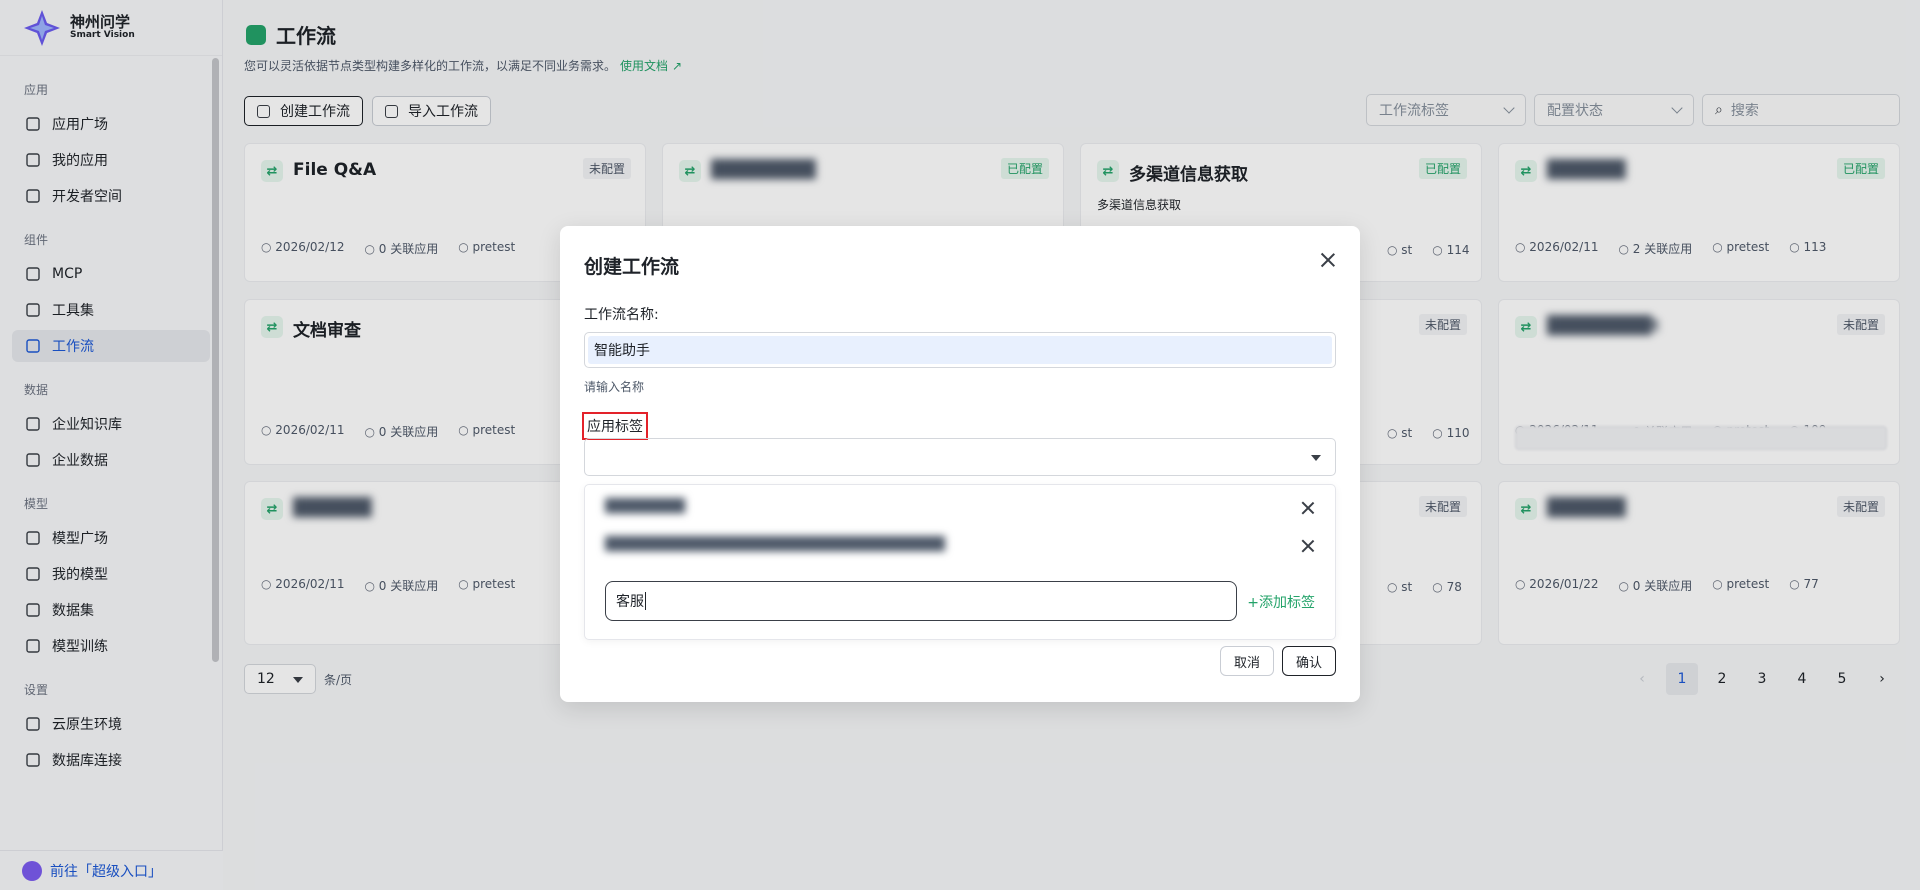 Image resolution: width=1920 pixels, height=890 pixels. I want to click on new-tag-input: 客服, so click(921, 601).